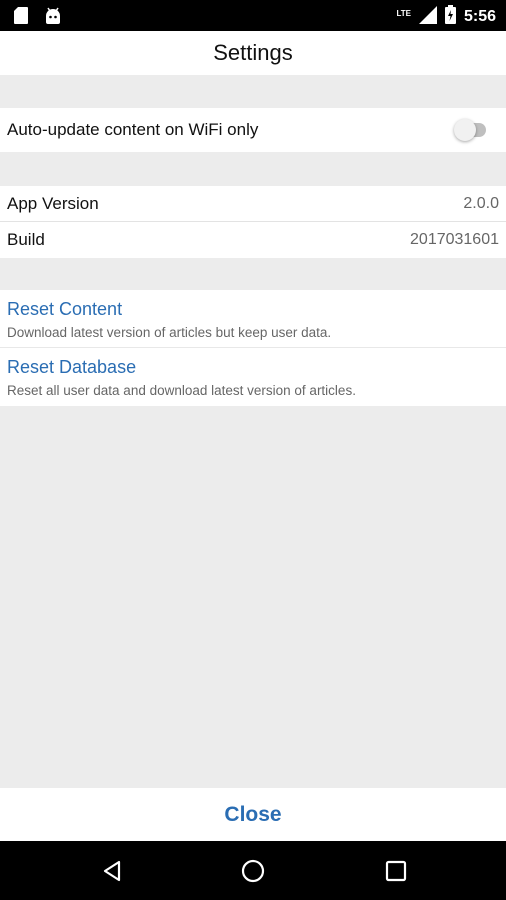 The height and width of the screenshot is (900, 506). I want to click on page-title: Settings, so click(253, 52).